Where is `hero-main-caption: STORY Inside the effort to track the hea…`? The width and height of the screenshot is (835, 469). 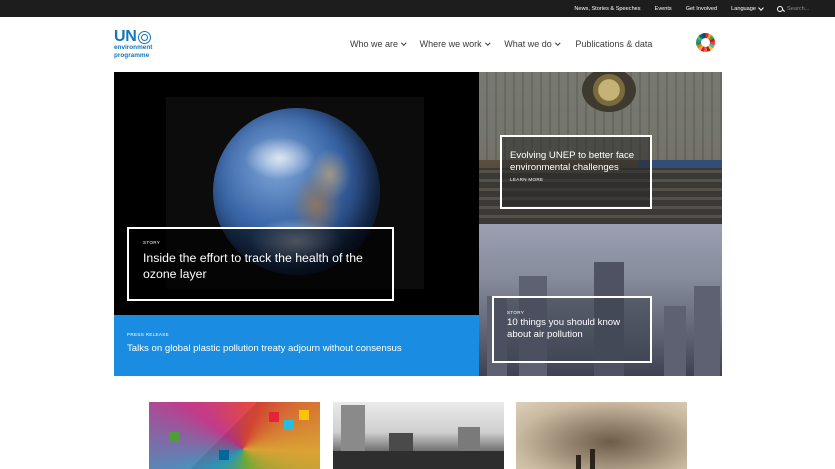
hero-main-caption: STORY Inside the effort to track the hea… is located at coordinates (260, 264).